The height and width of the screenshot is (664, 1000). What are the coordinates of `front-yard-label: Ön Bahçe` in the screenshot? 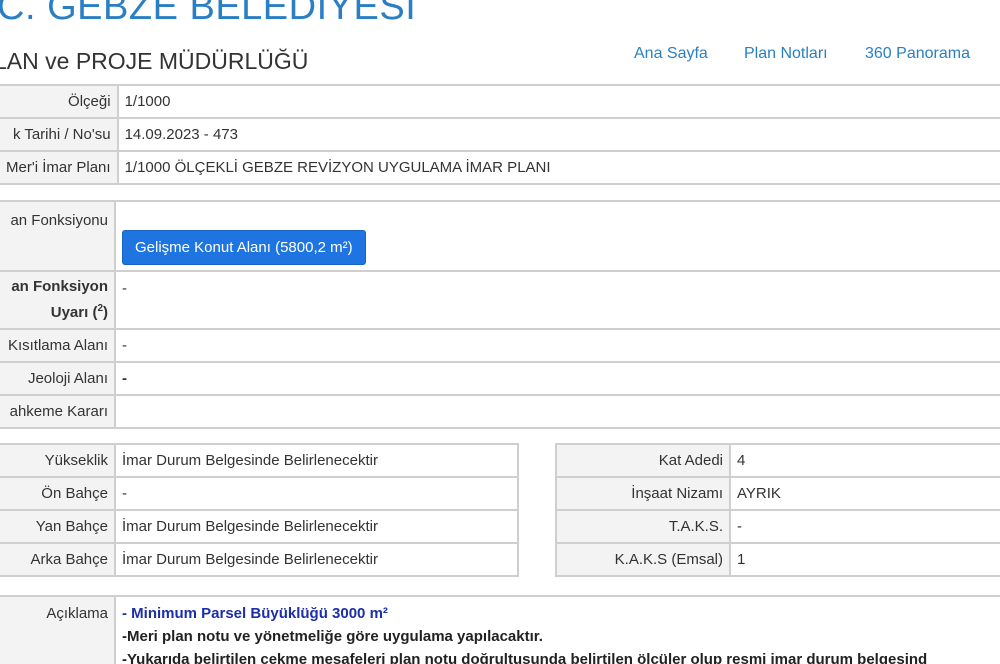 It's located at (58, 493).